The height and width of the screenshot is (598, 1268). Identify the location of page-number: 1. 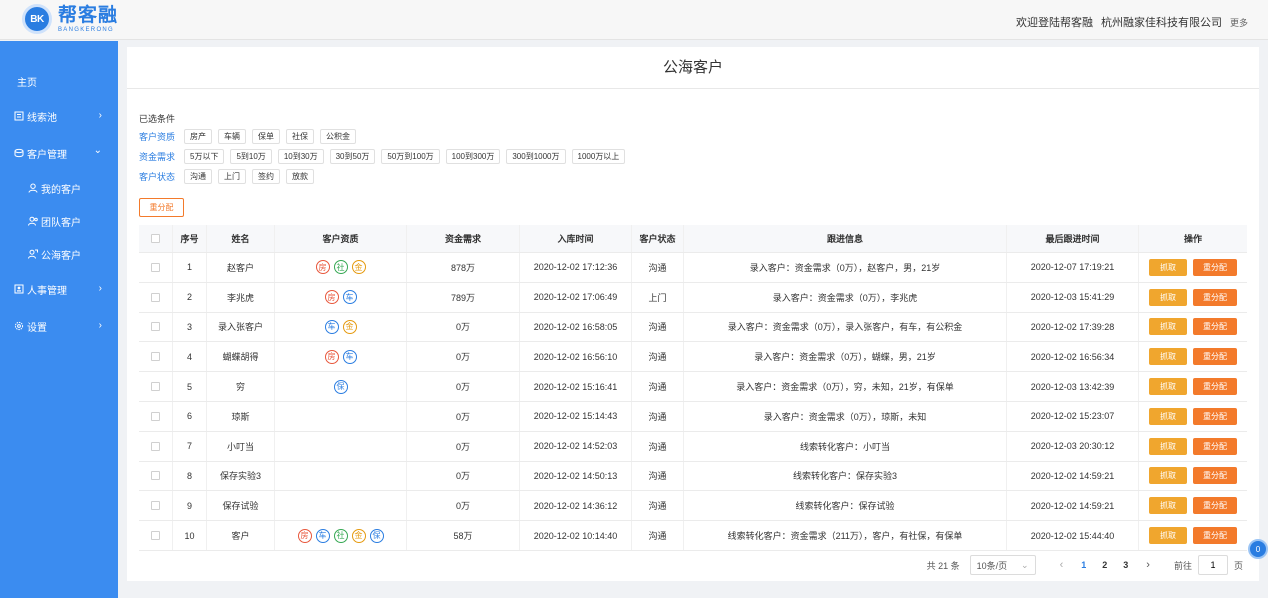
(1083, 565).